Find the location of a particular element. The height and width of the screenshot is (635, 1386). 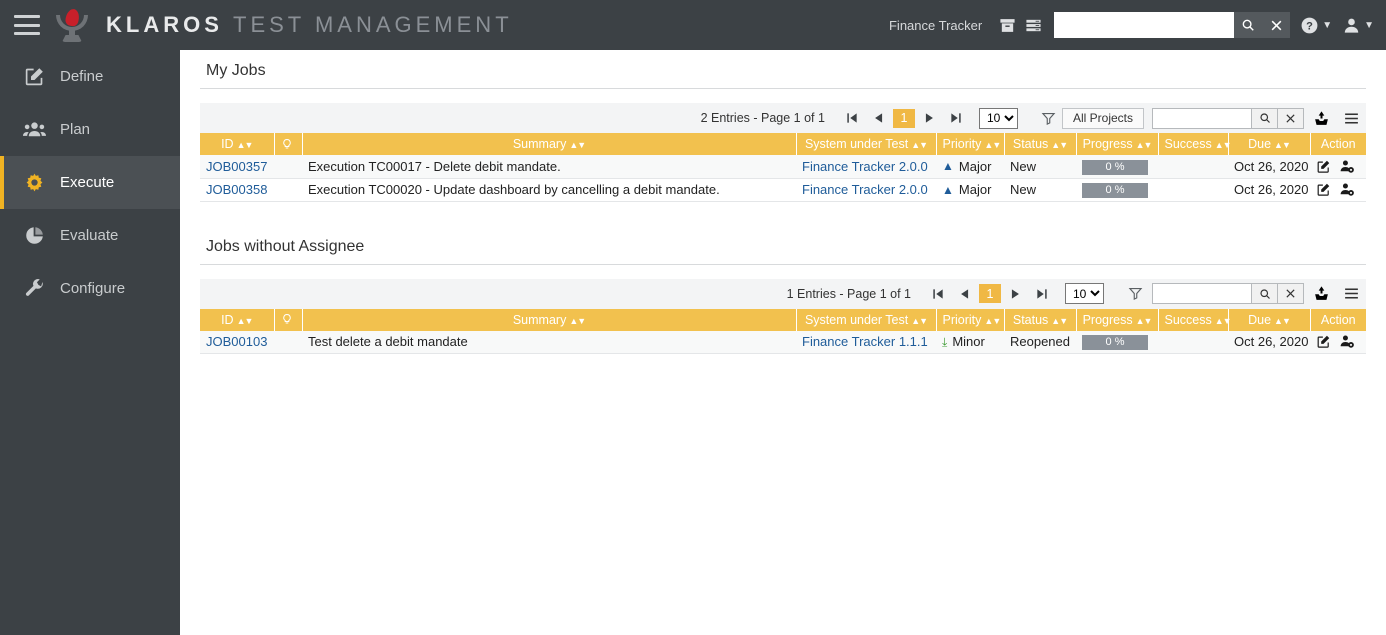

cell-id: JOB00357 is located at coordinates (237, 167).